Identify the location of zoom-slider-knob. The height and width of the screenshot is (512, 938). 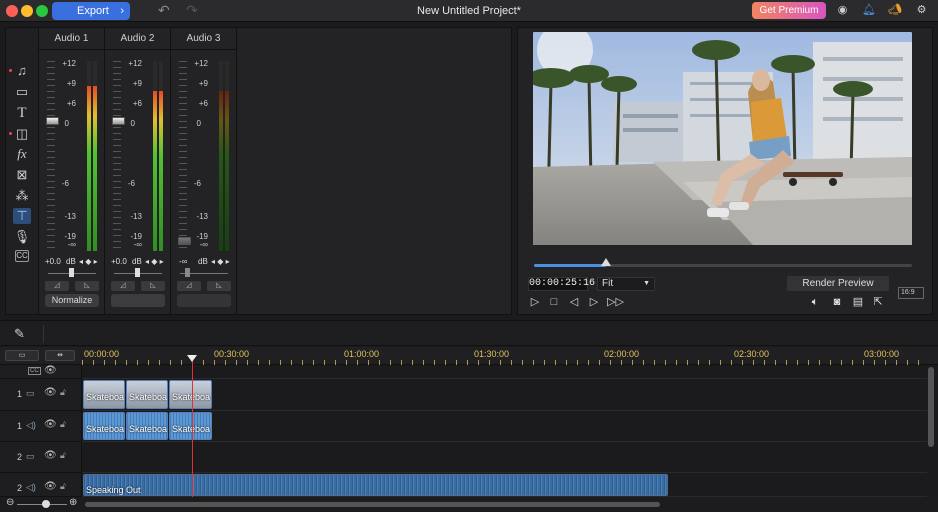
(46, 504).